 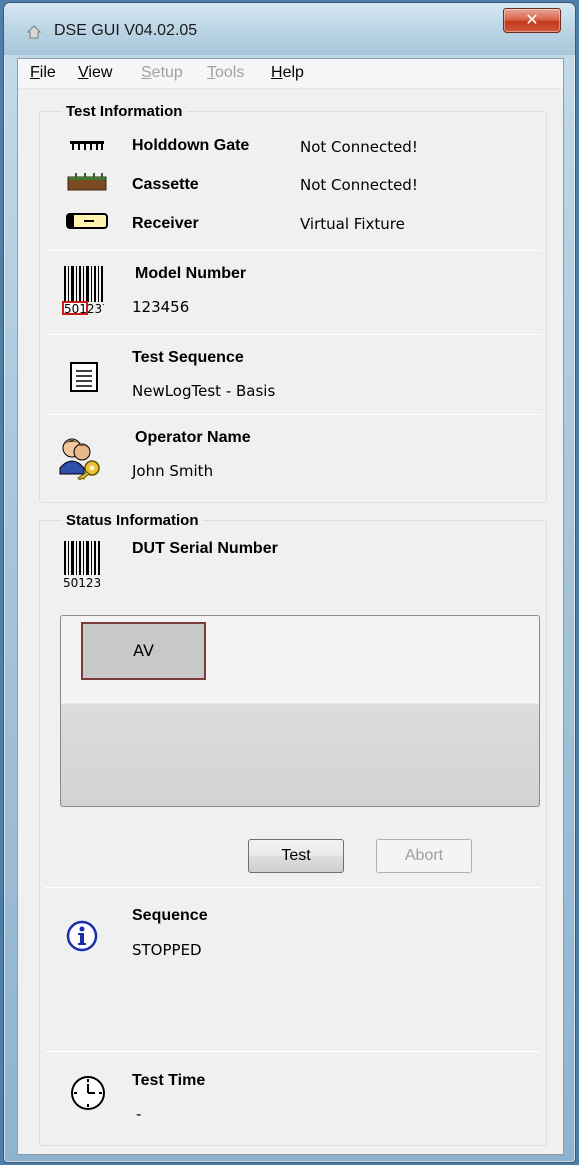 What do you see at coordinates (359, 147) in the screenshot?
I see `holddown-gate-status: Not Connected!` at bounding box center [359, 147].